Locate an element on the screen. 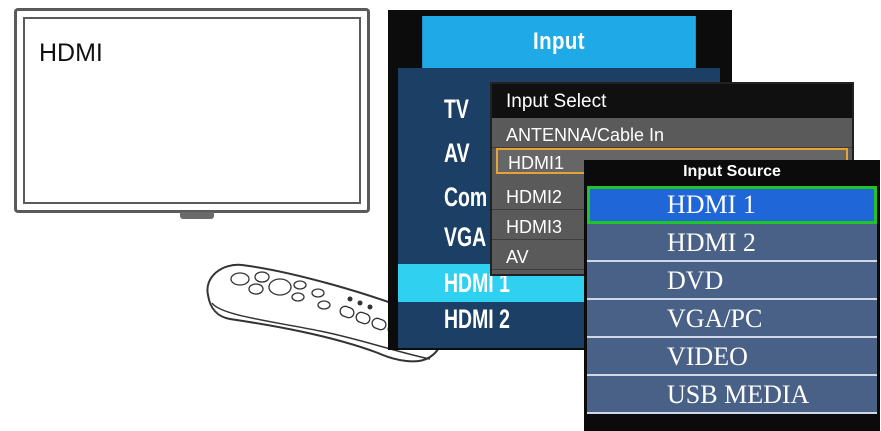 The height and width of the screenshot is (431, 881). input-select-title: Input Select is located at coordinates (672, 101).